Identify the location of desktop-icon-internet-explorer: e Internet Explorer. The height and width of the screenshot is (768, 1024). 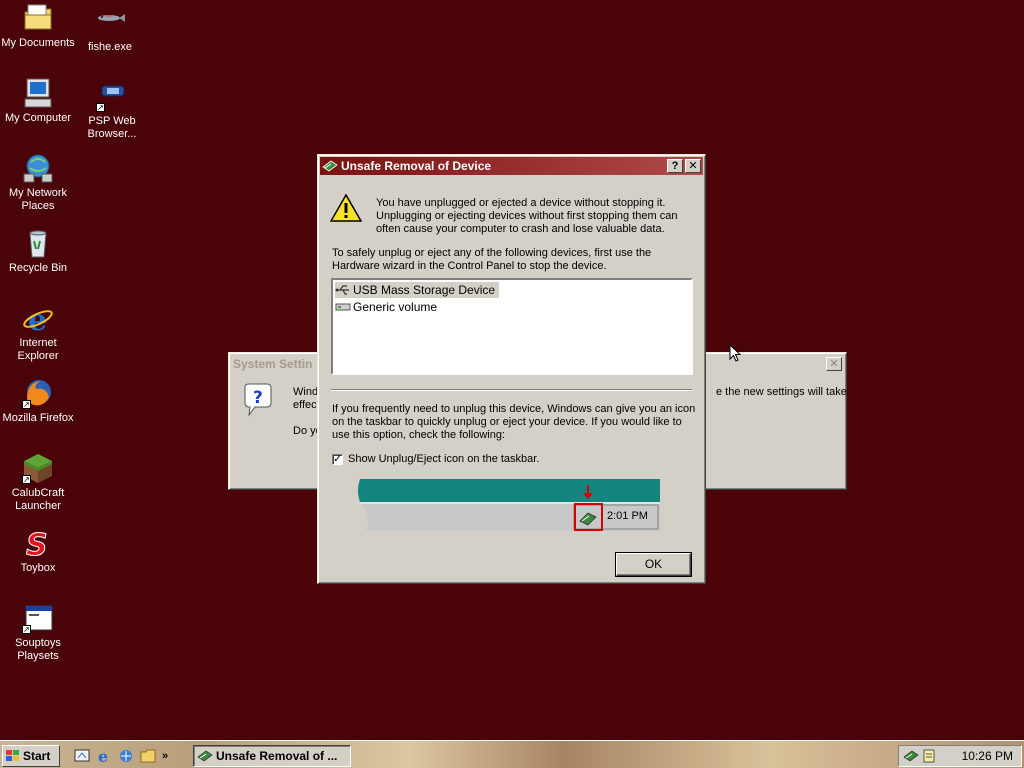
(38, 332).